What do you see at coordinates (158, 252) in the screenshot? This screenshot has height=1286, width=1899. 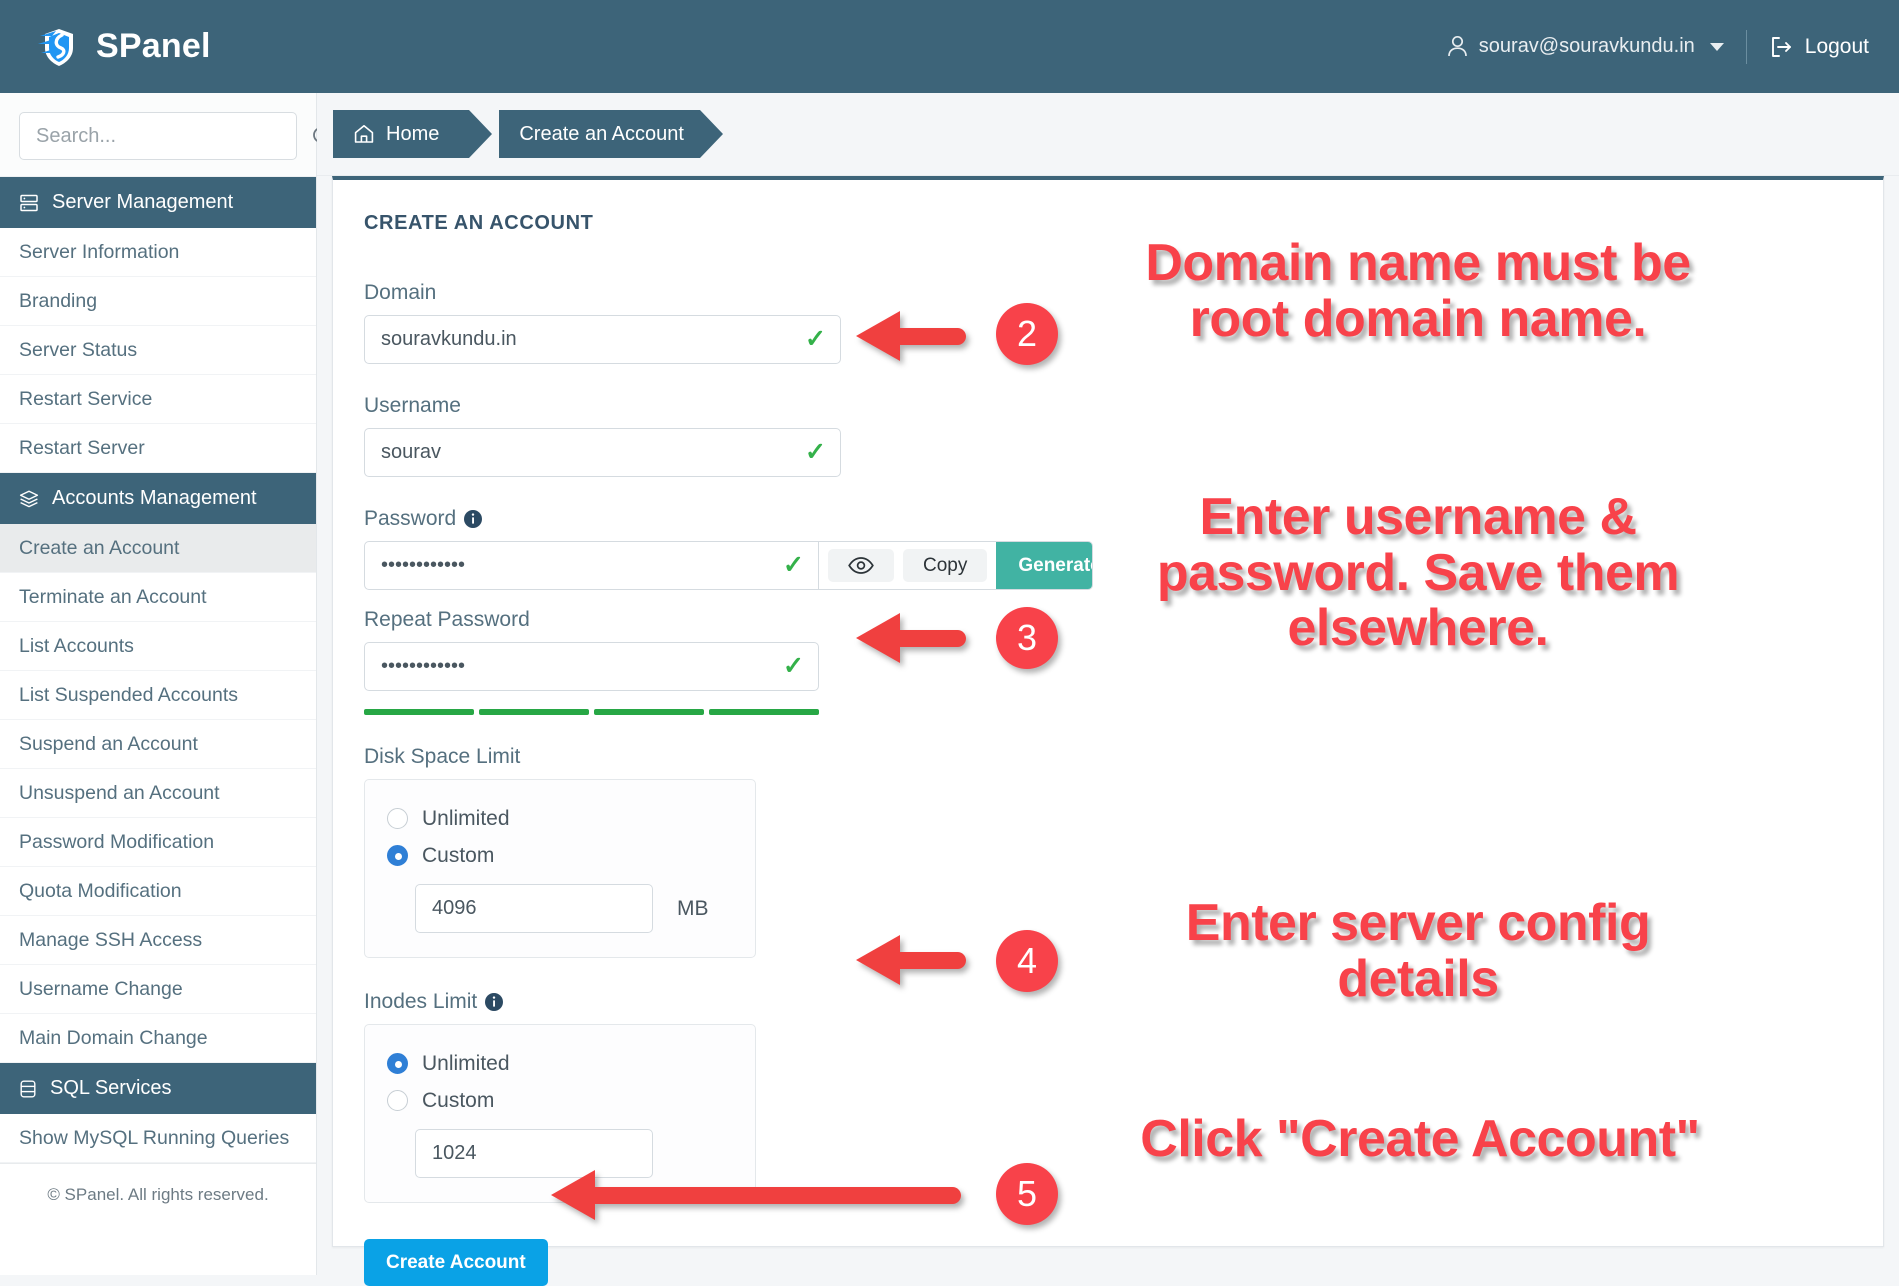 I see `sidebar-item-server-information: Server Information` at bounding box center [158, 252].